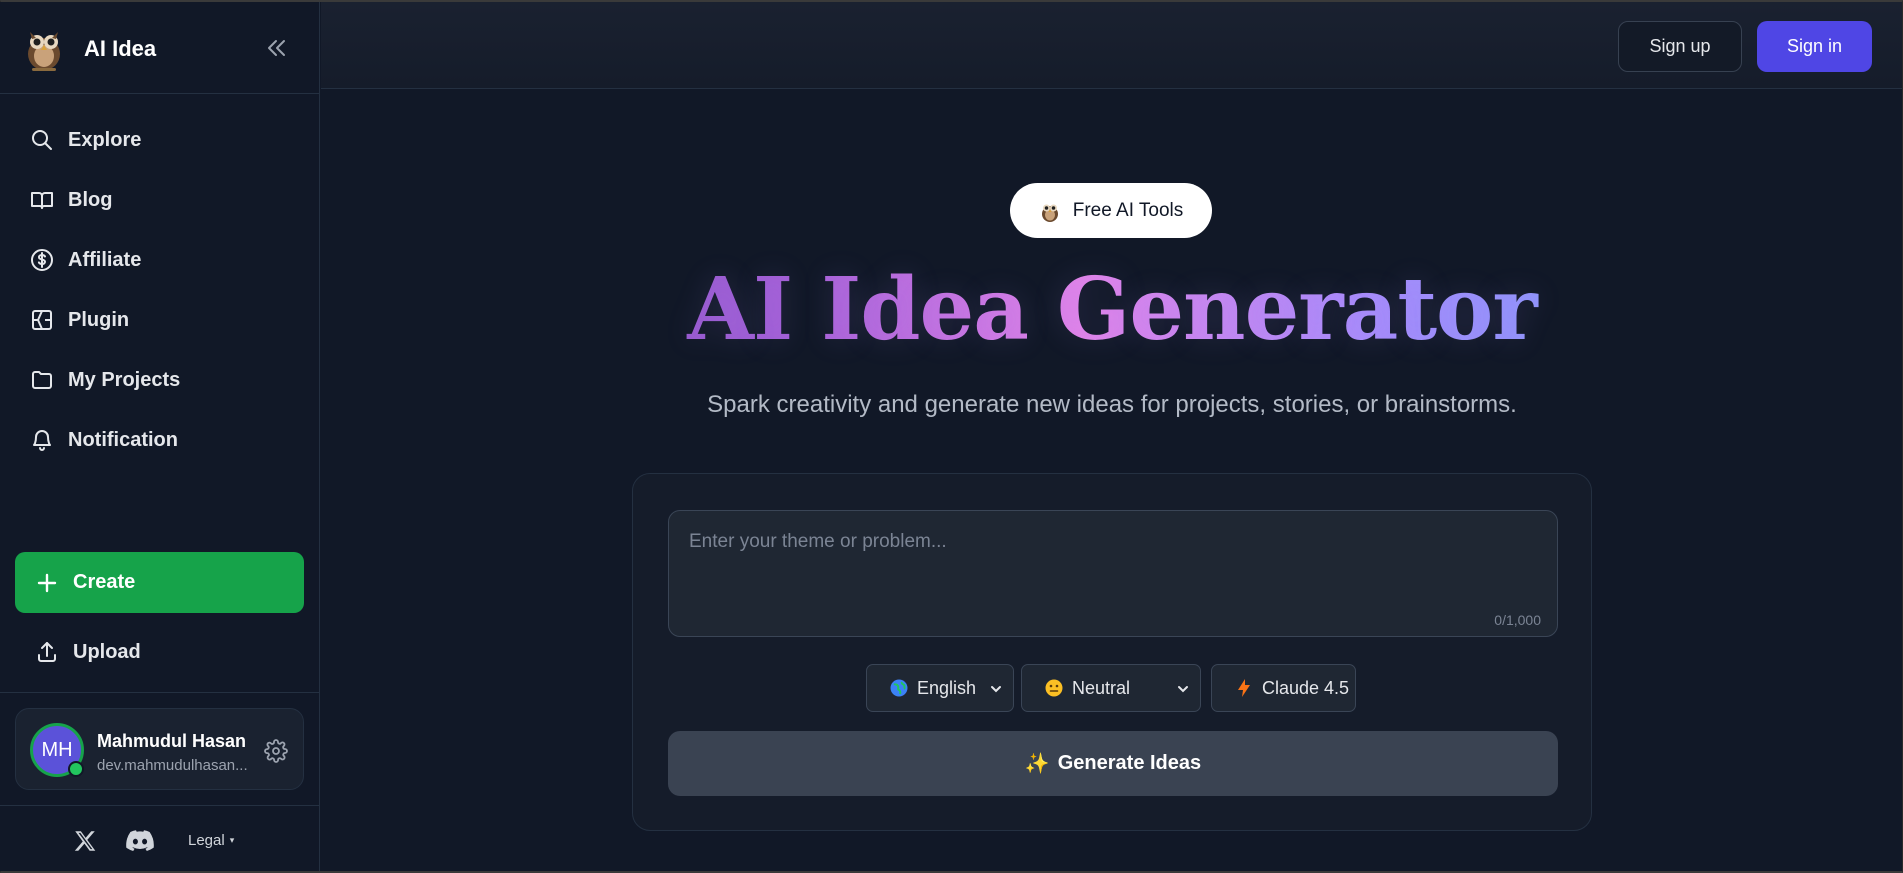  Describe the element at coordinates (1054, 688) in the screenshot. I see `neutral-face-icon` at that location.